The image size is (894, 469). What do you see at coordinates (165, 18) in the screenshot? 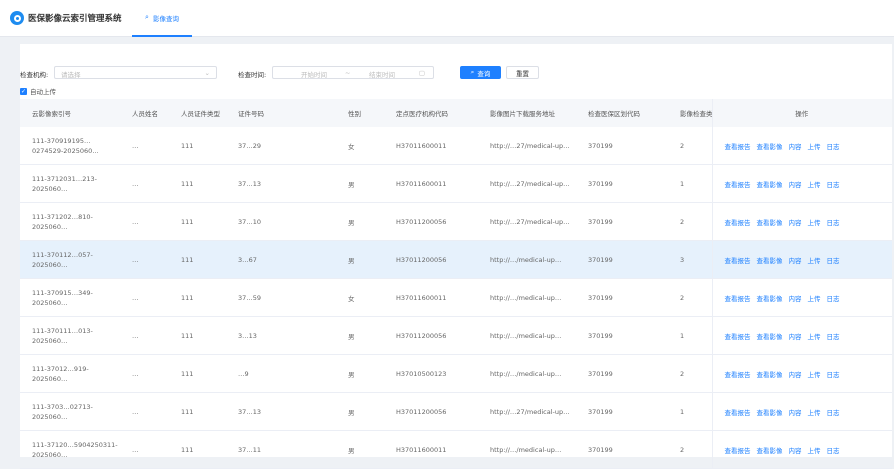
I see `tab-label: 影像查询` at bounding box center [165, 18].